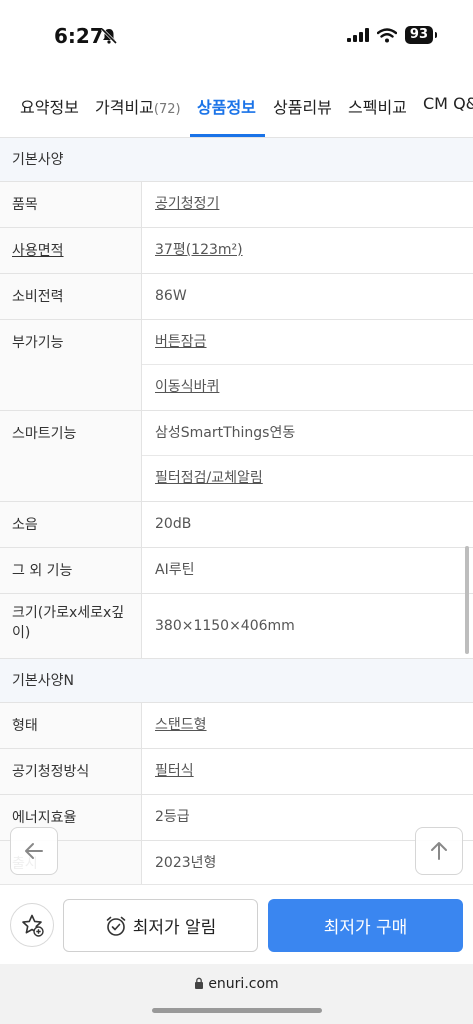 The image size is (473, 1024). I want to click on tab-spec-compare: 스펙비교, so click(377, 106).